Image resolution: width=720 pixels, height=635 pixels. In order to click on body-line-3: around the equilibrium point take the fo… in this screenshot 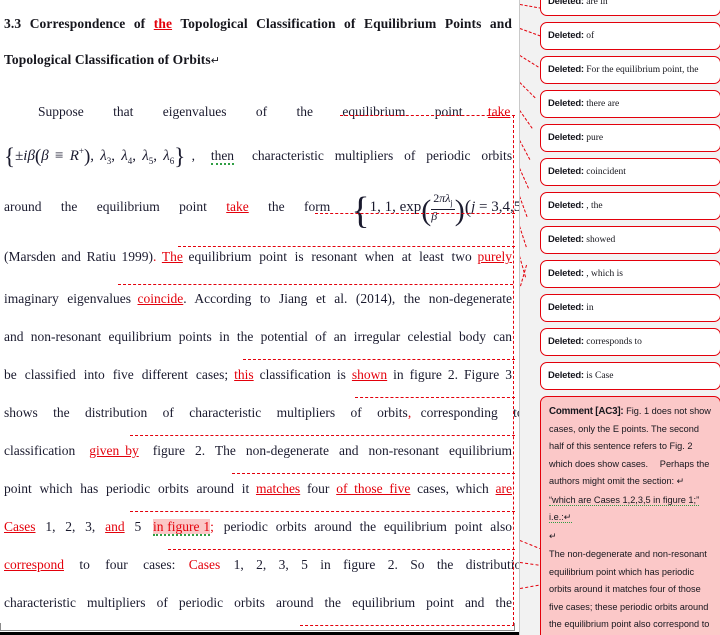, I will do `click(261, 207)`.